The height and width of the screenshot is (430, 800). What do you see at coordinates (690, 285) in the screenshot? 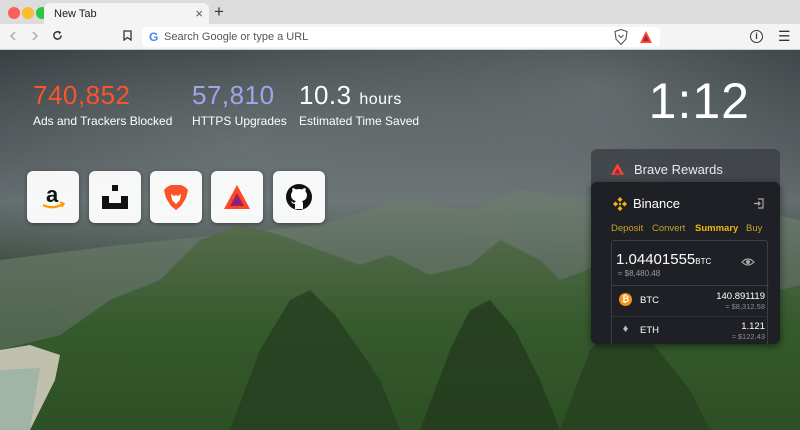
I see `divider` at bounding box center [690, 285].